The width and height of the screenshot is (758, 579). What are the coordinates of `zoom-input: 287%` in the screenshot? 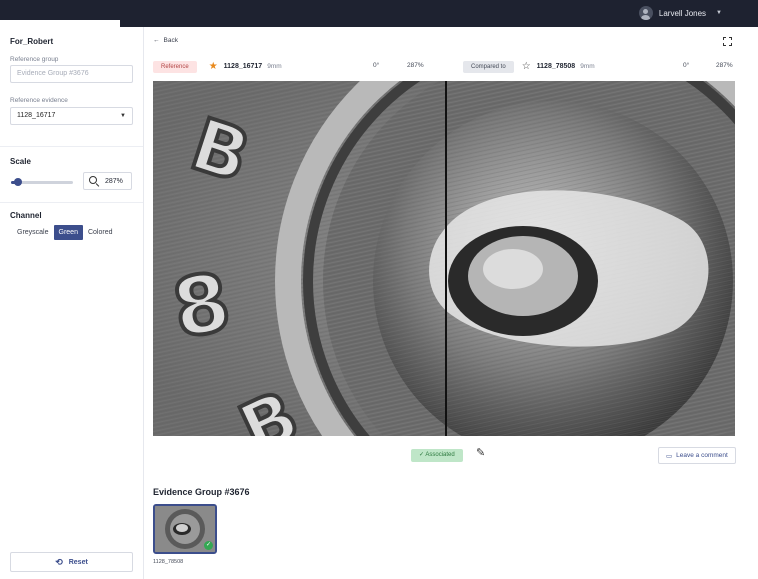 It's located at (107, 181).